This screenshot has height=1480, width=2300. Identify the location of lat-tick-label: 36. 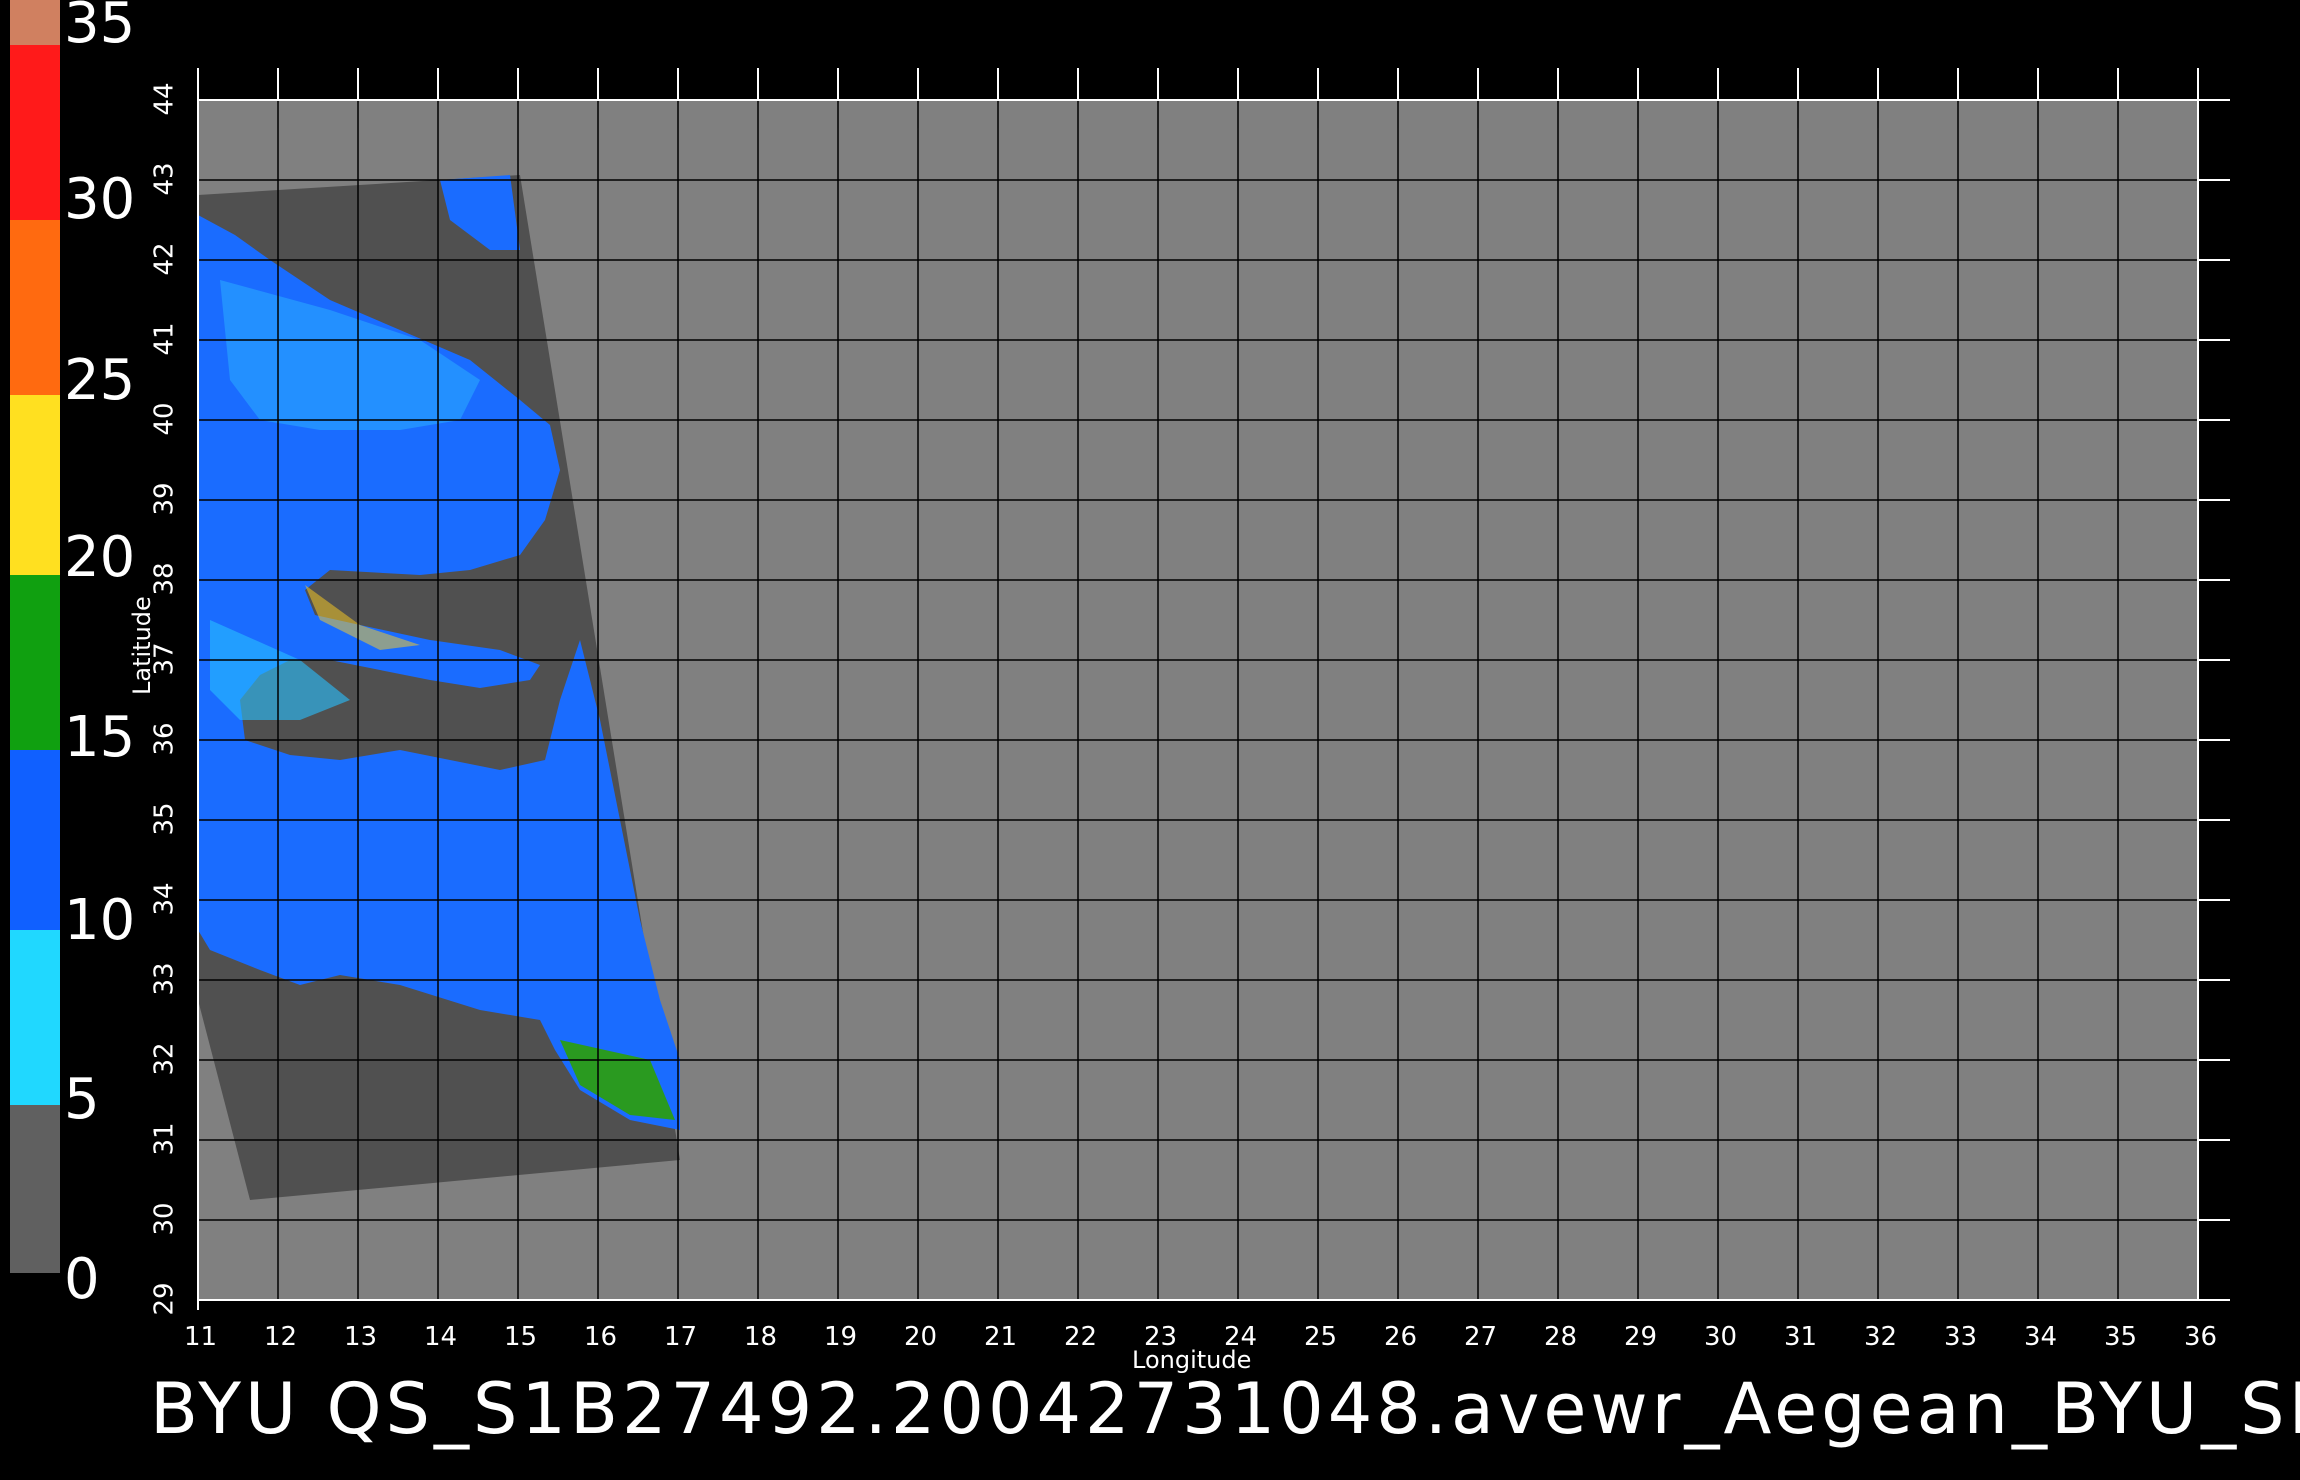
(164, 739).